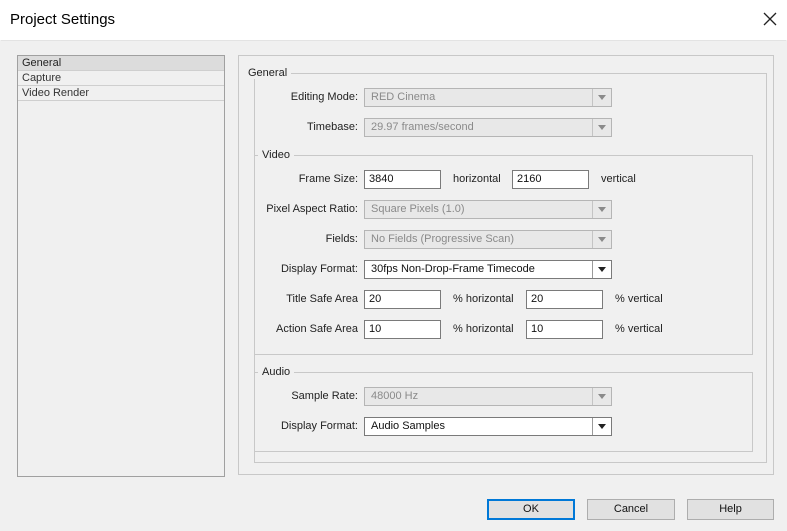 The height and width of the screenshot is (531, 787). What do you see at coordinates (381, 179) in the screenshot?
I see `frame-width-value: 3840` at bounding box center [381, 179].